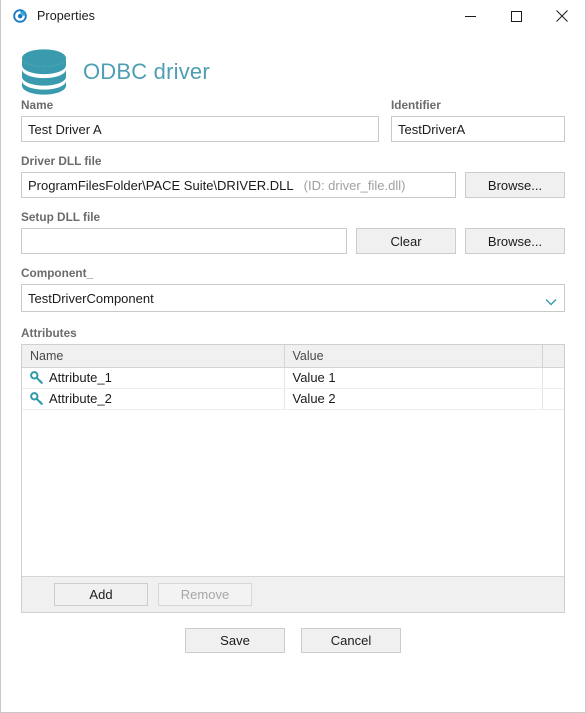 This screenshot has width=586, height=713. What do you see at coordinates (293, 594) in the screenshot?
I see `attributes-toolbar: Add Remove` at bounding box center [293, 594].